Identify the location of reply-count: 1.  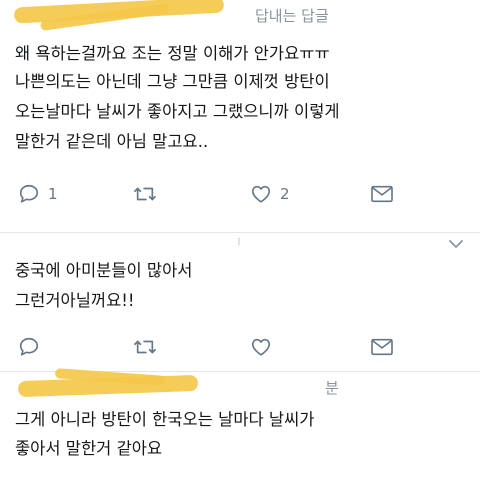
(53, 194).